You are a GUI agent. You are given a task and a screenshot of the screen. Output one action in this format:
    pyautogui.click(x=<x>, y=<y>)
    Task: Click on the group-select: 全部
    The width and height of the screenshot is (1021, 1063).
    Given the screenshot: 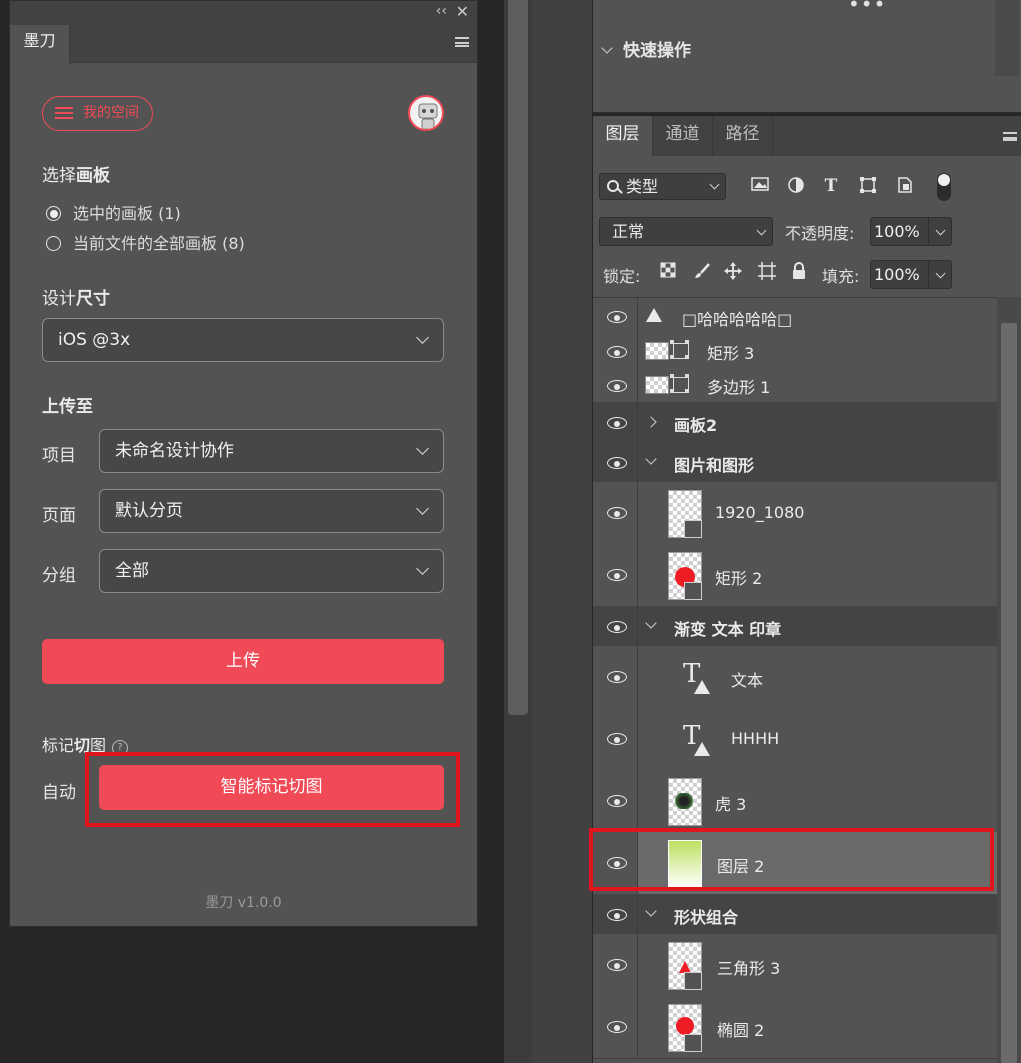 What is the action you would take?
    pyautogui.click(x=271, y=571)
    